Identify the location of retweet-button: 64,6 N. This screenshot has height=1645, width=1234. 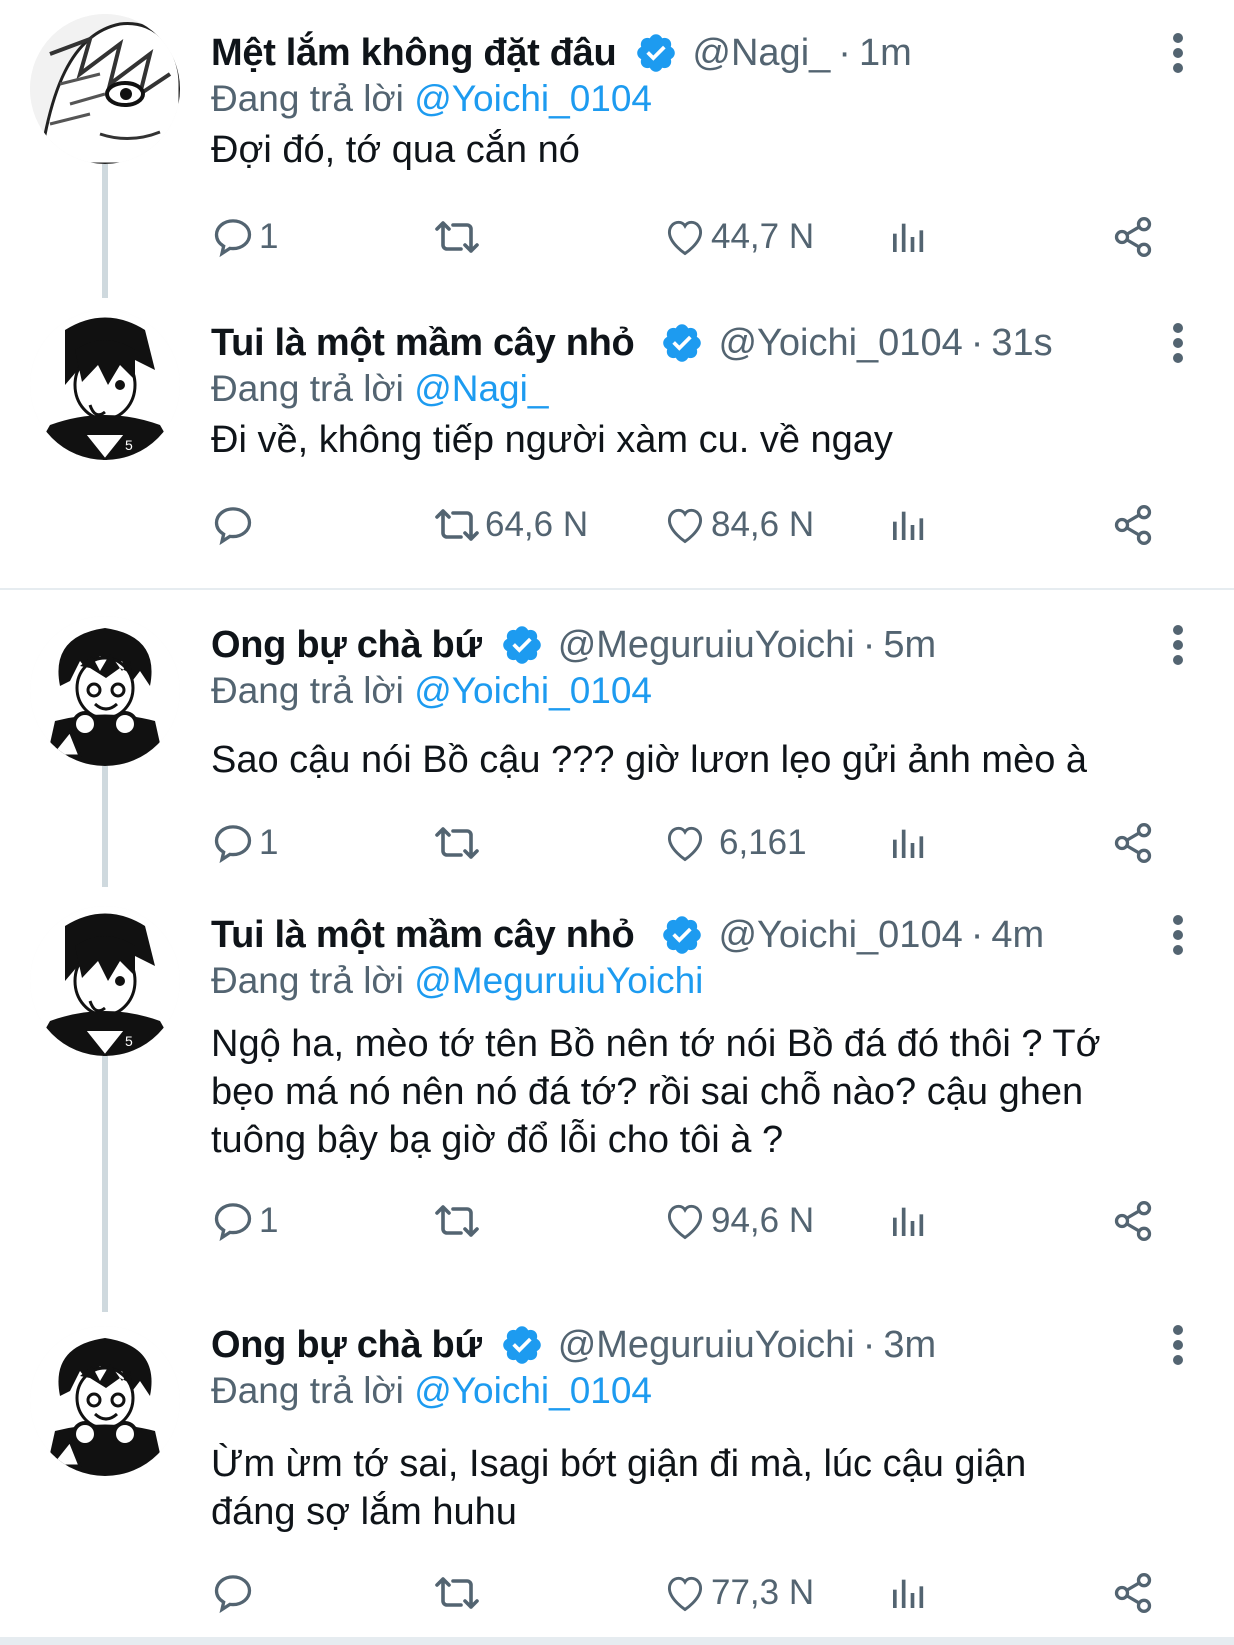
(510, 525).